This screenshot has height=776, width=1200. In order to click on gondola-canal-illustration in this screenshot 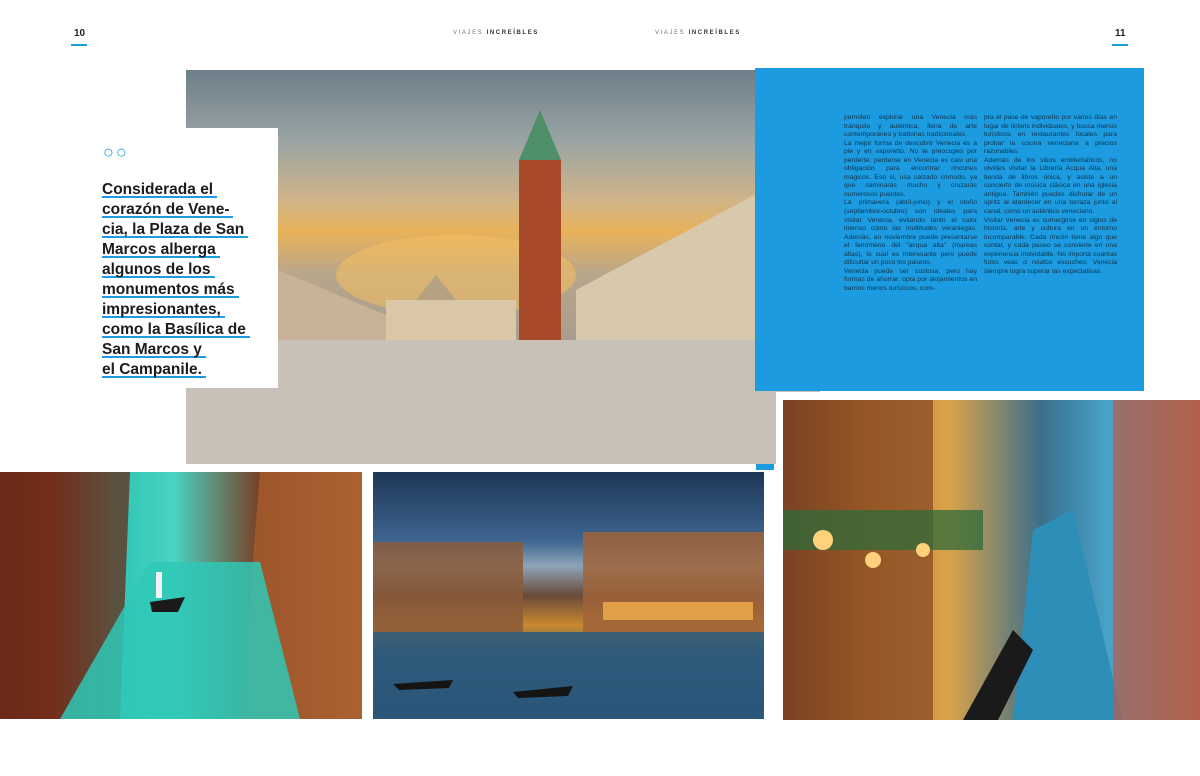, I will do `click(181, 595)`.